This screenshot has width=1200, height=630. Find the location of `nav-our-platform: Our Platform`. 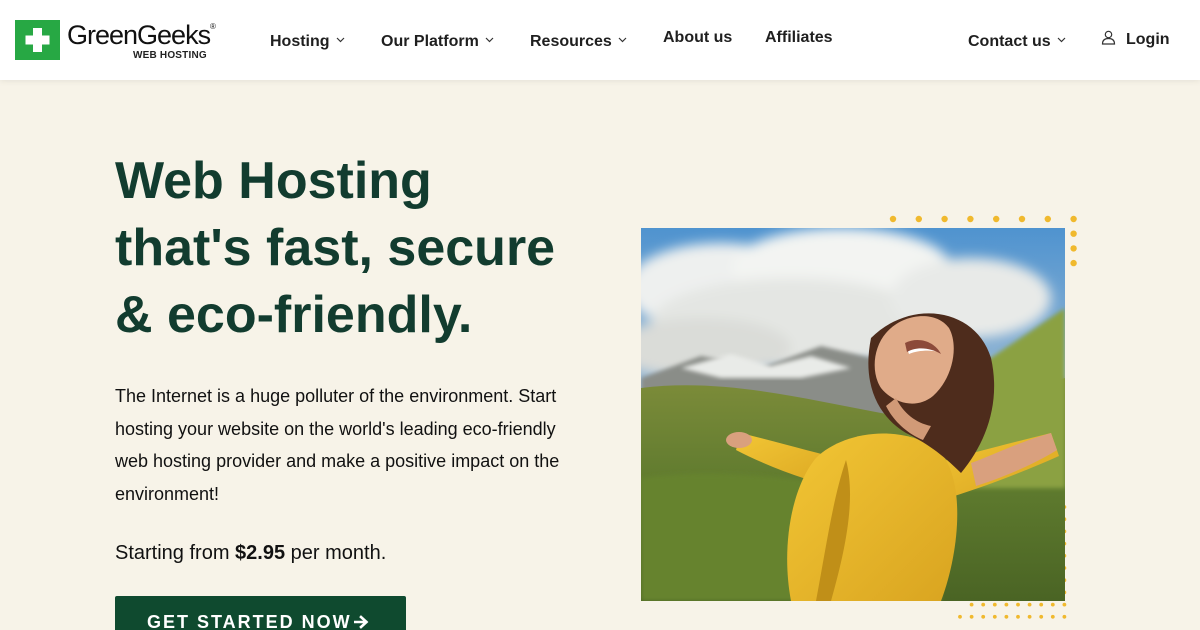

nav-our-platform: Our Platform is located at coordinates (437, 40).